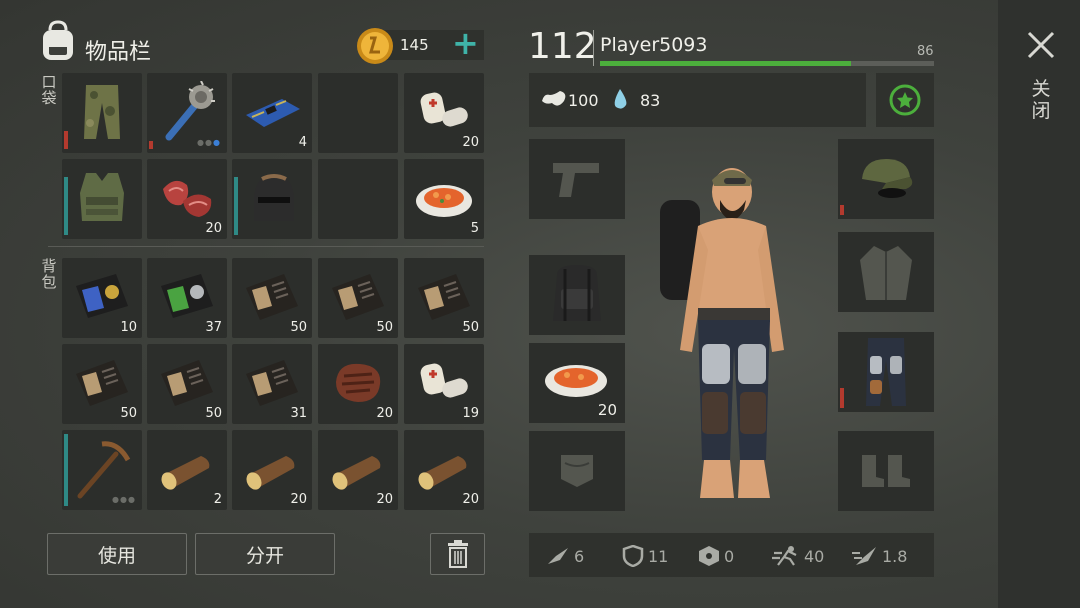 Image resolution: width=1080 pixels, height=608 pixels. What do you see at coordinates (577, 471) in the screenshot?
I see `pocket-slot` at bounding box center [577, 471].